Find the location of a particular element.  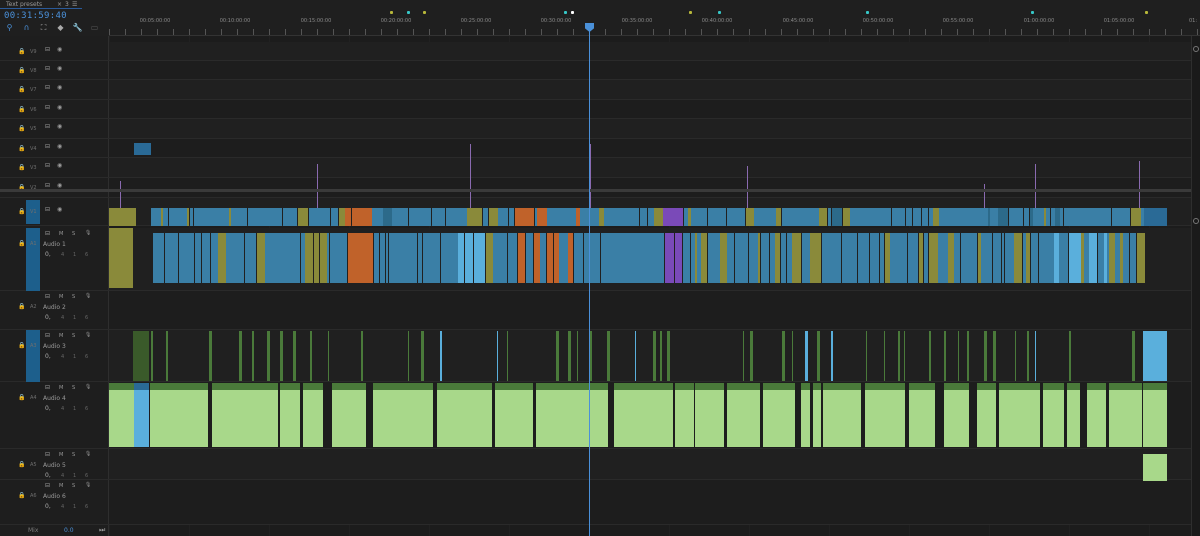

audio-lane-a5 is located at coordinates (650, 464).